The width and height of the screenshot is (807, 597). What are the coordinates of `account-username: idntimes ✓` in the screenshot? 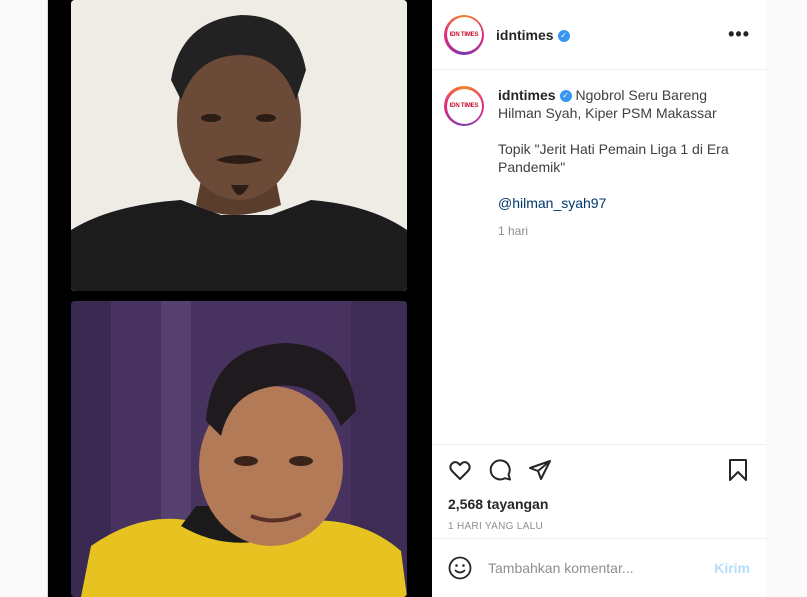 It's located at (533, 35).